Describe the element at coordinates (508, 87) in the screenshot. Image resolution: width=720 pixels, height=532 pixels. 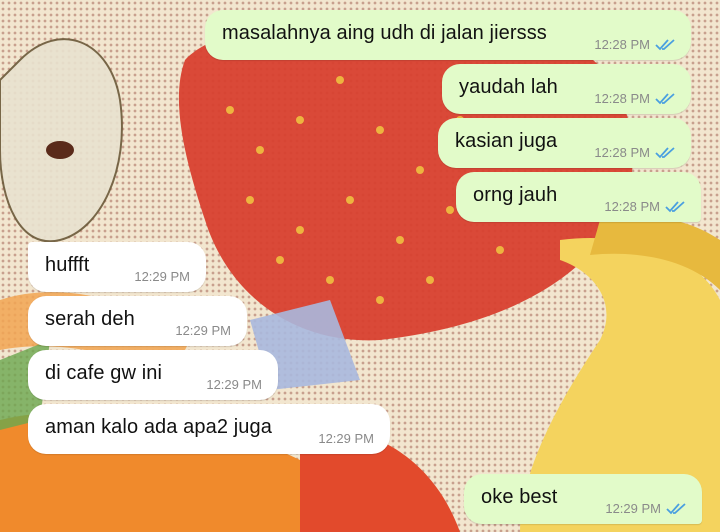
I see `message-text: yaudah lah` at that location.